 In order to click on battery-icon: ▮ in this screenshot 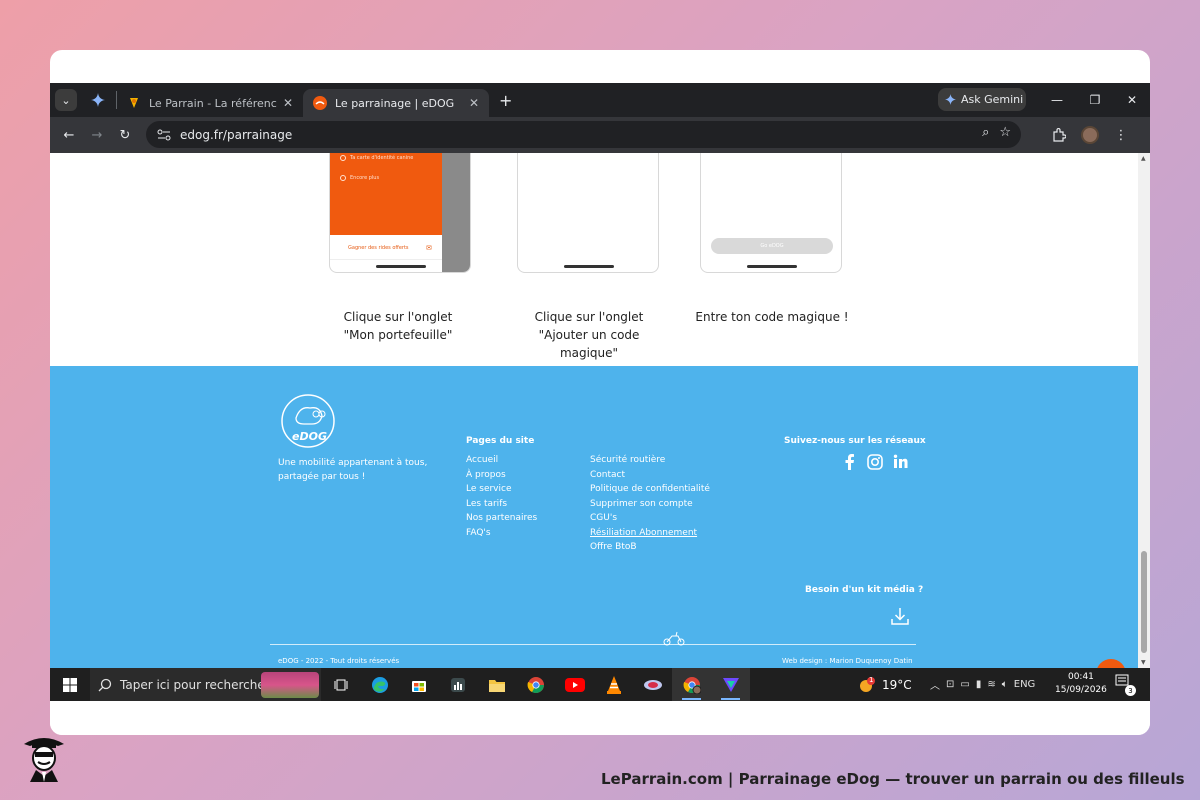, I will do `click(979, 684)`.